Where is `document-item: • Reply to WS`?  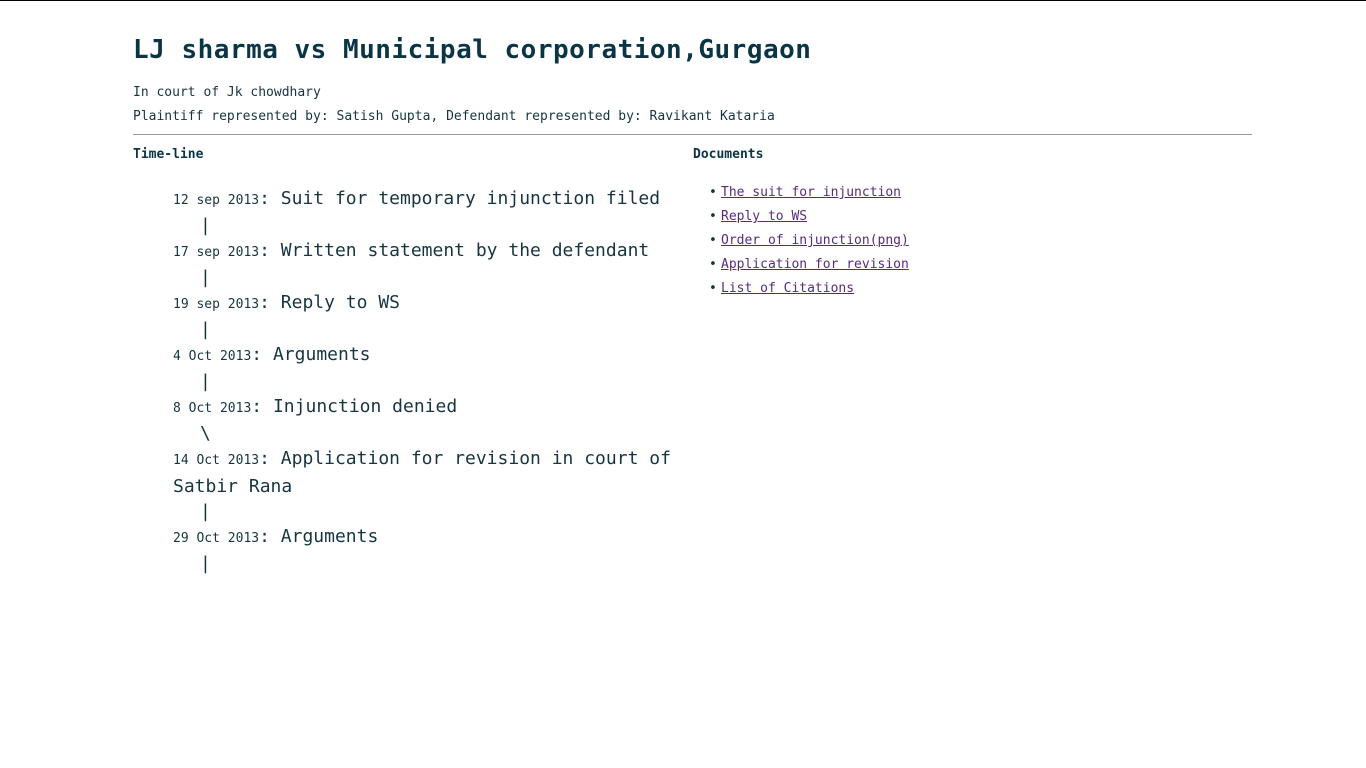
document-item: • Reply to WS is located at coordinates (901, 217).